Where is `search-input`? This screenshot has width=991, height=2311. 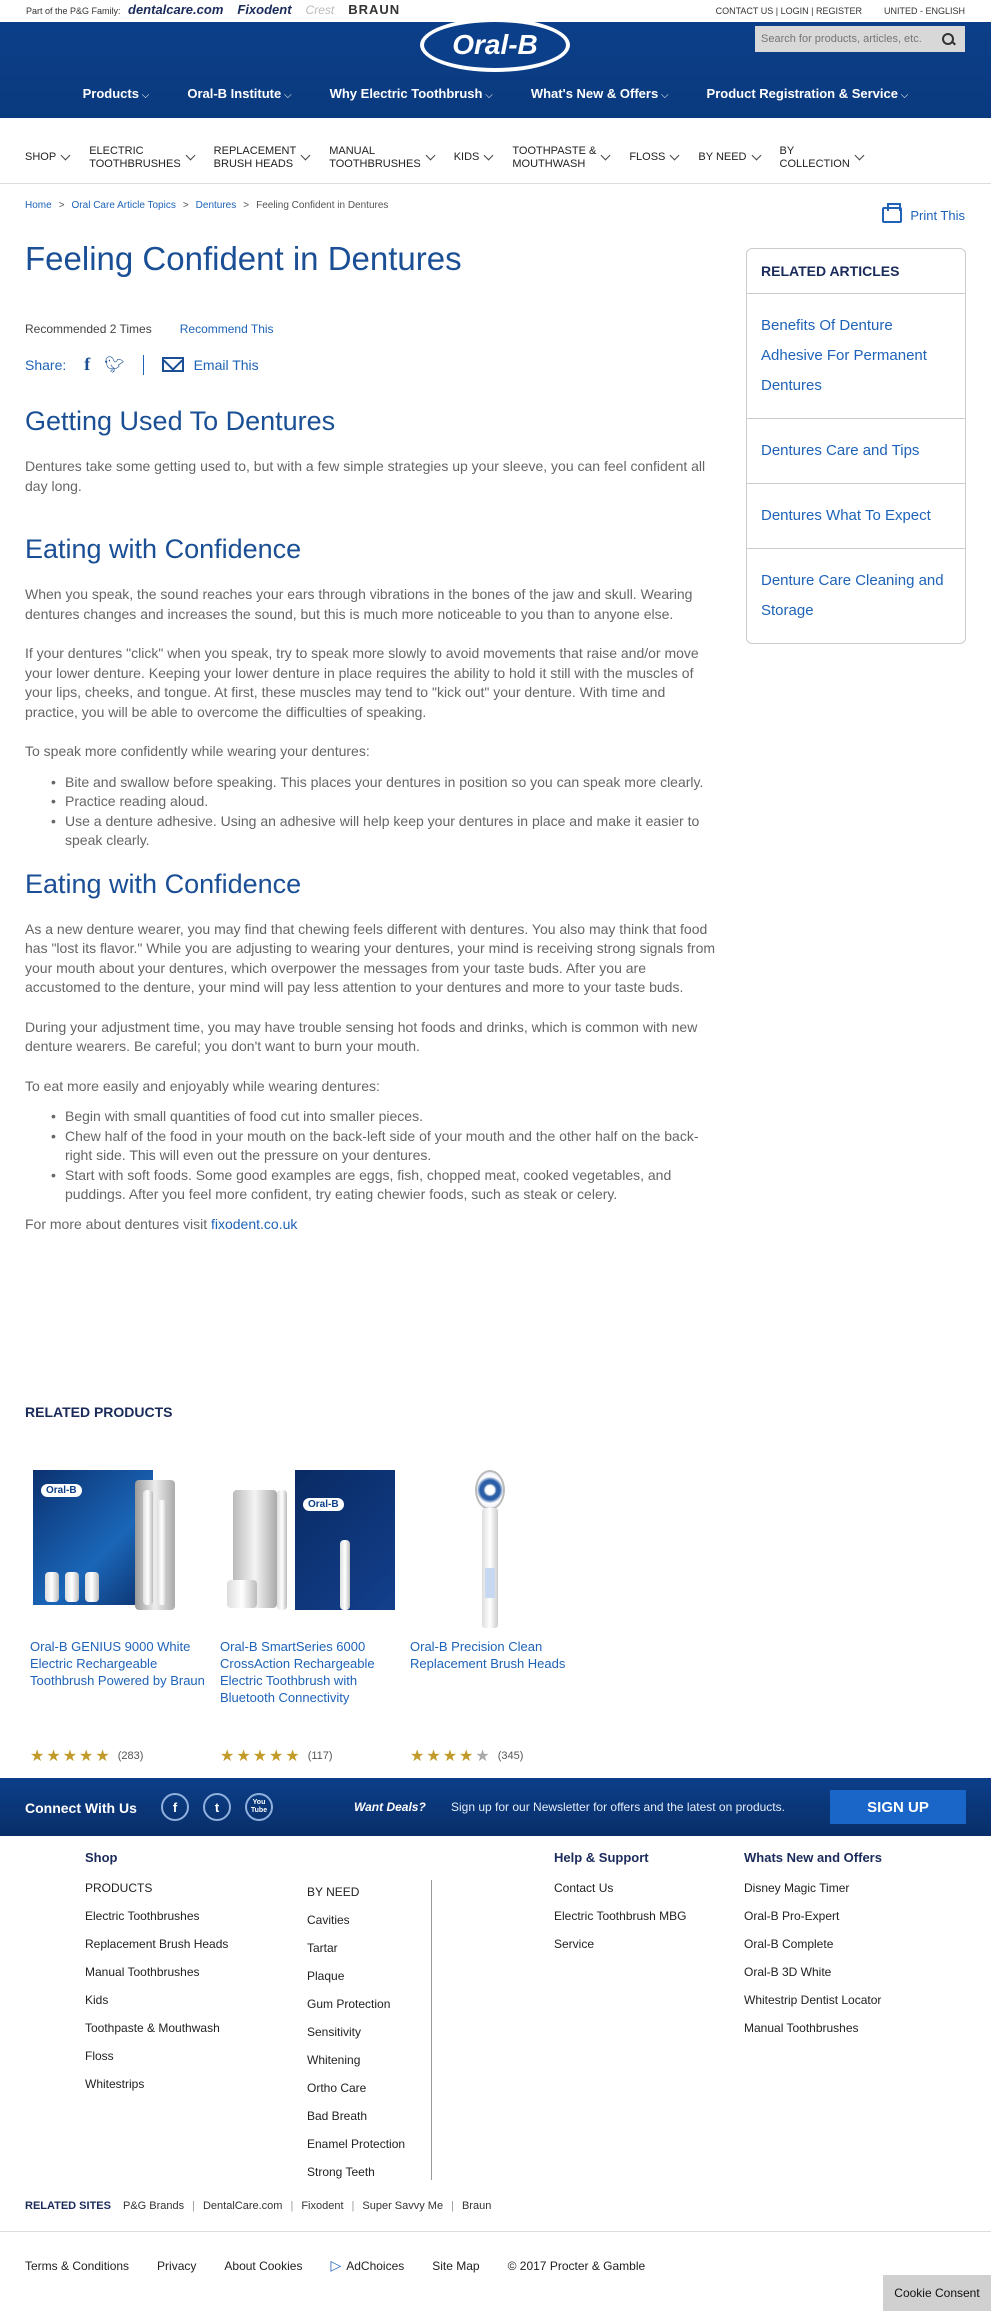
search-input is located at coordinates (851, 39).